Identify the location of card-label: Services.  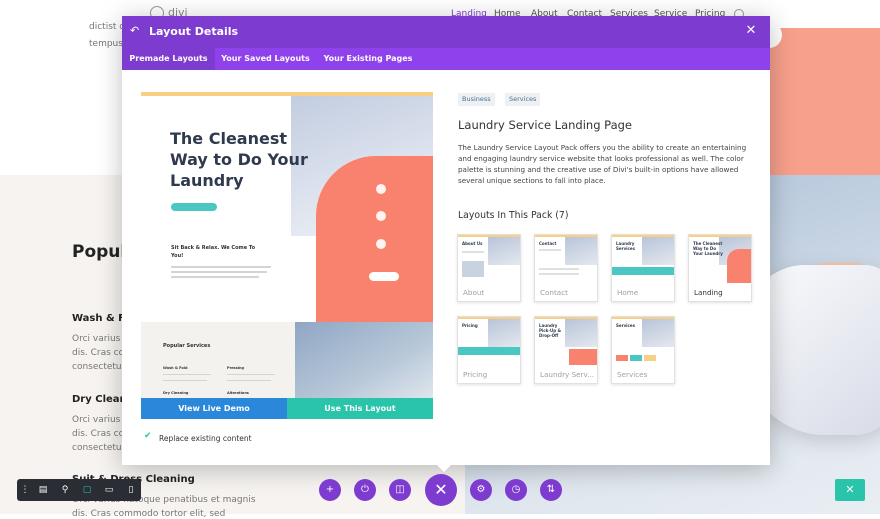
(632, 374).